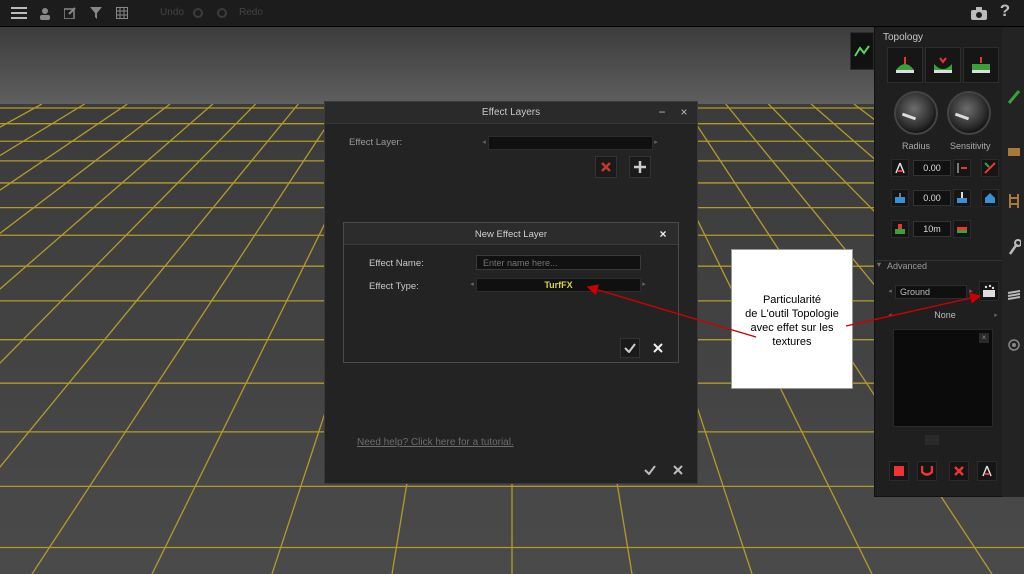 Image resolution: width=1024 pixels, height=574 pixels. What do you see at coordinates (396, 263) in the screenshot?
I see `effect-name-label: Effect Name:` at bounding box center [396, 263].